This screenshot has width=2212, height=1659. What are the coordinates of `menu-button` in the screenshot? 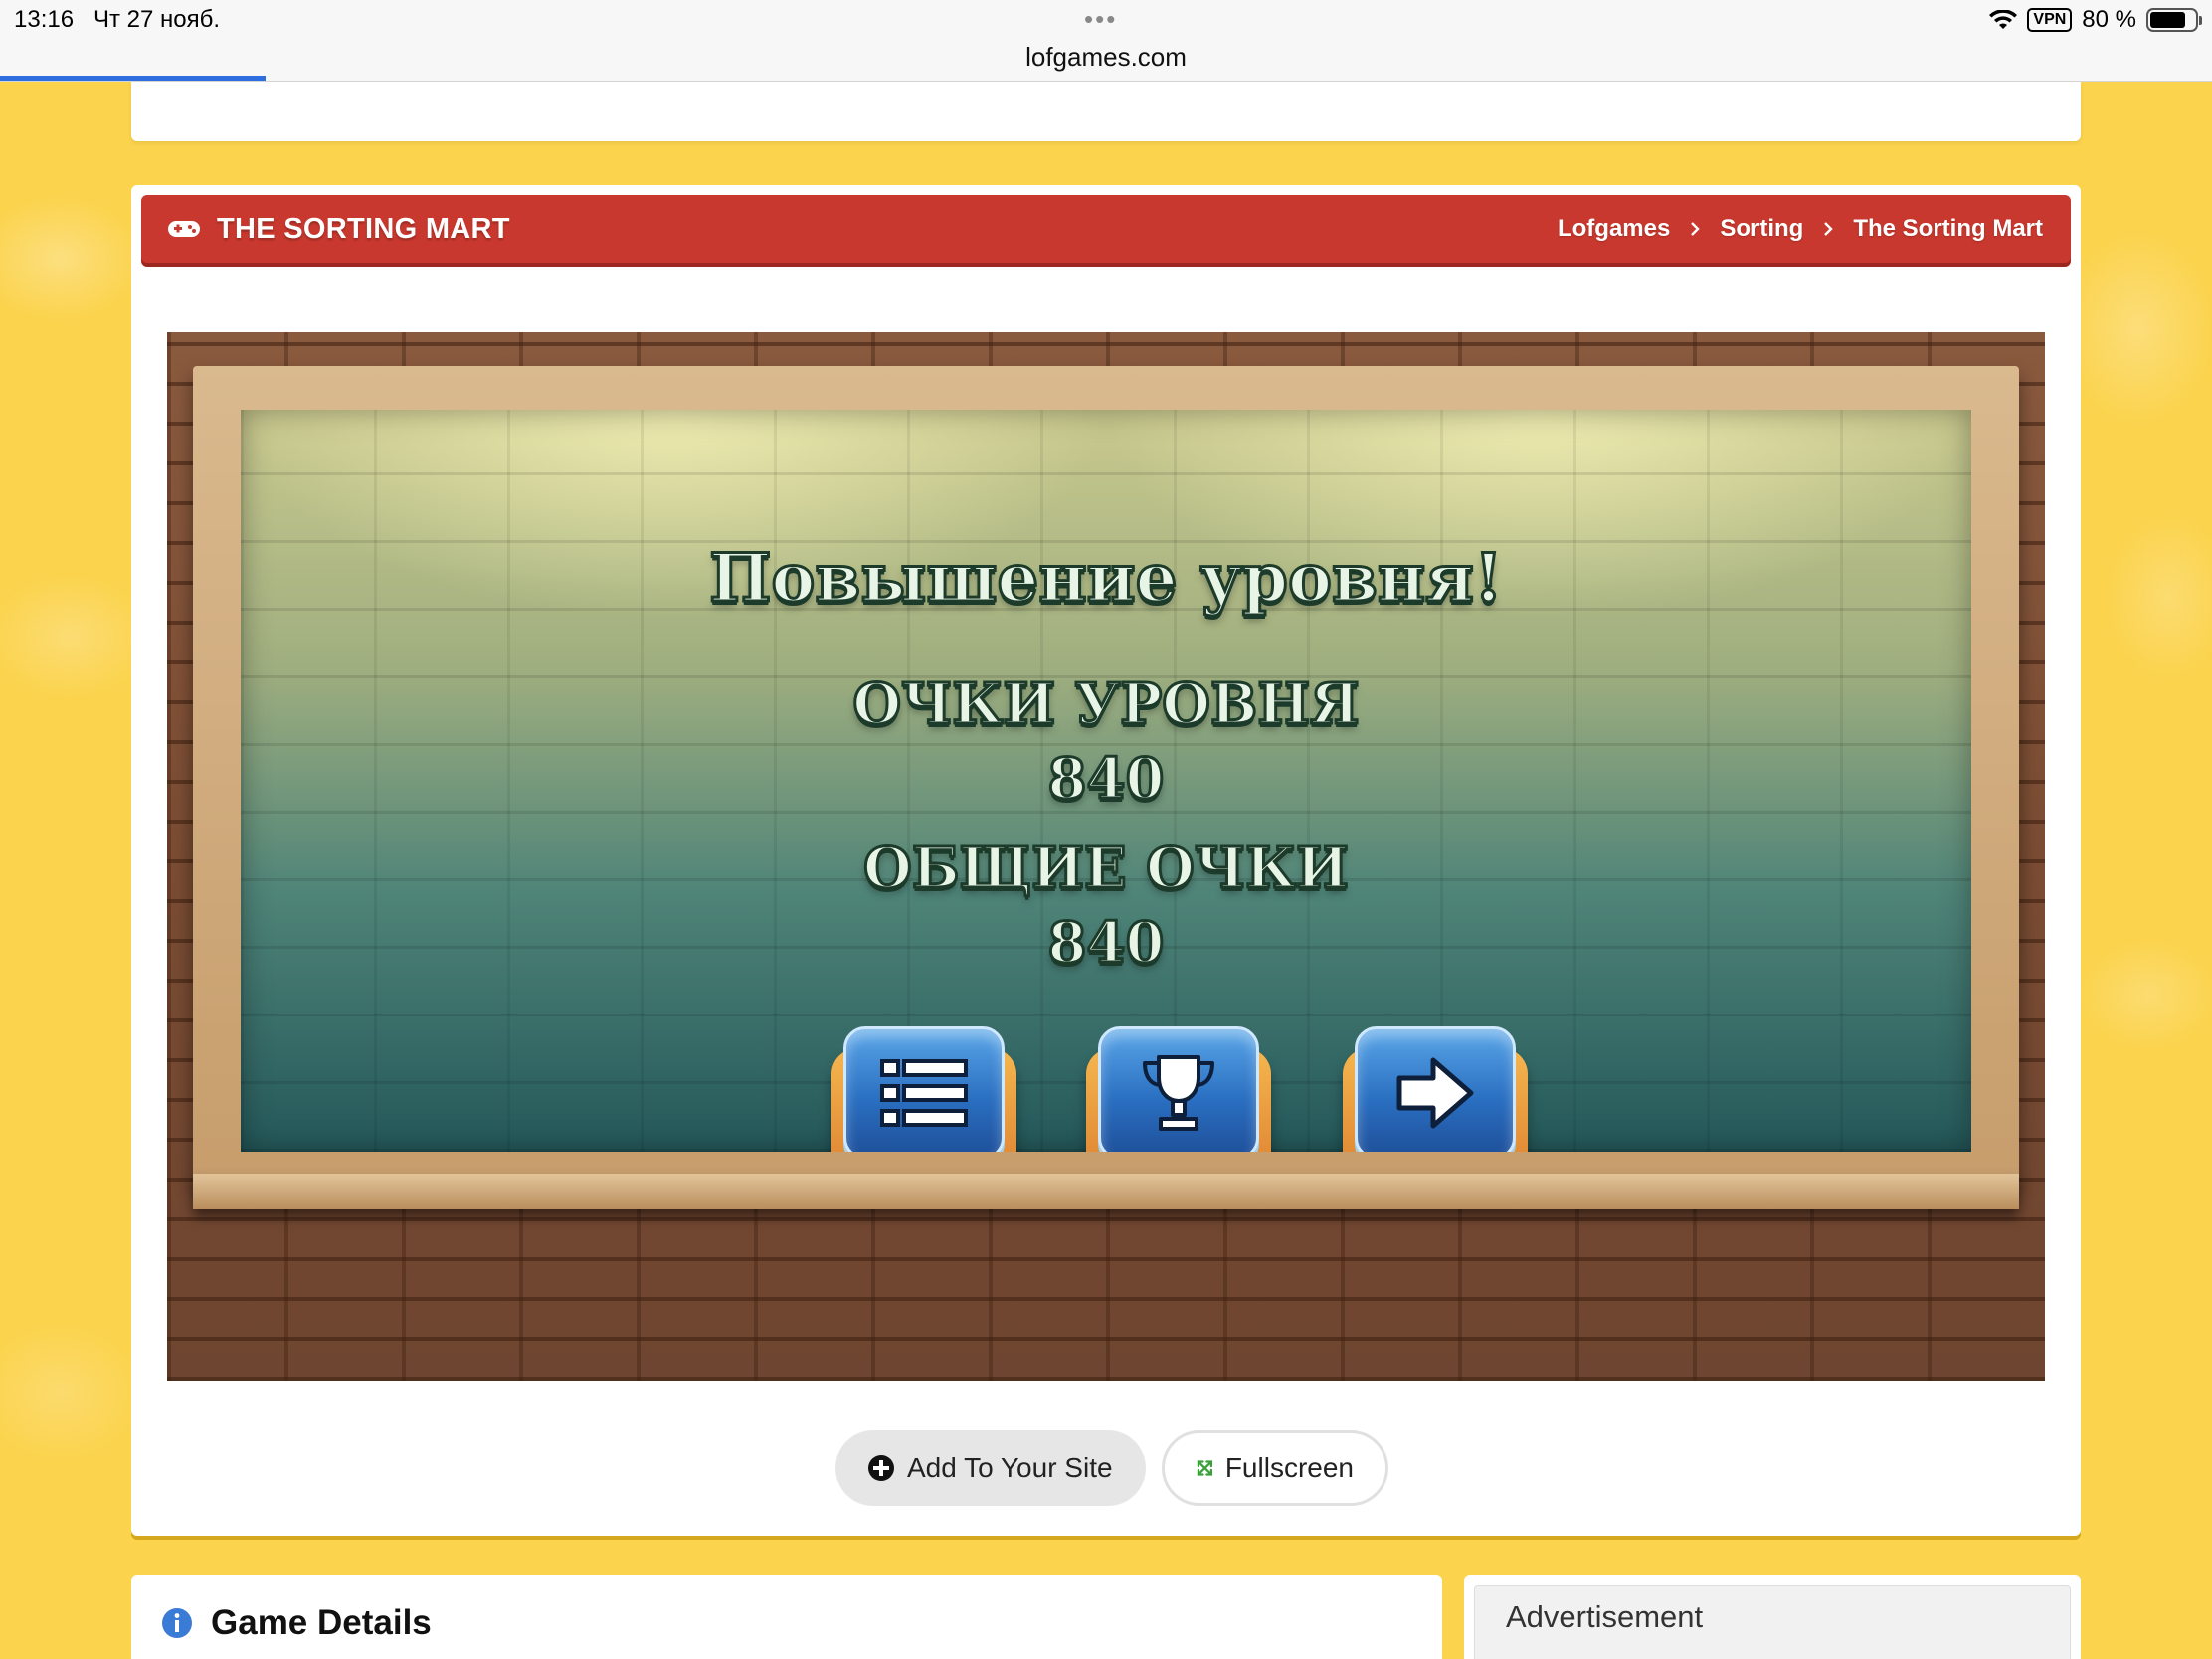 It's located at (923, 1089).